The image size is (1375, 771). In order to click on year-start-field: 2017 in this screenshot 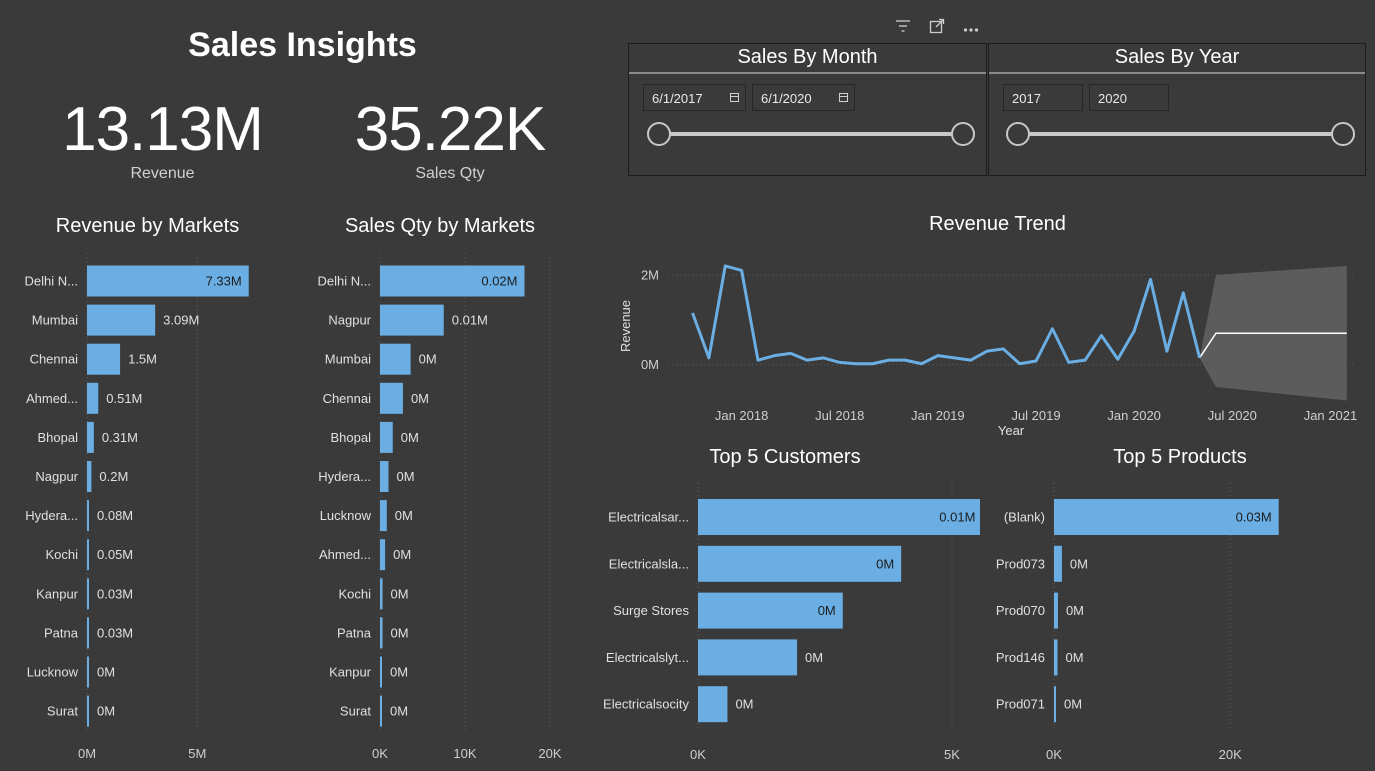, I will do `click(1043, 97)`.